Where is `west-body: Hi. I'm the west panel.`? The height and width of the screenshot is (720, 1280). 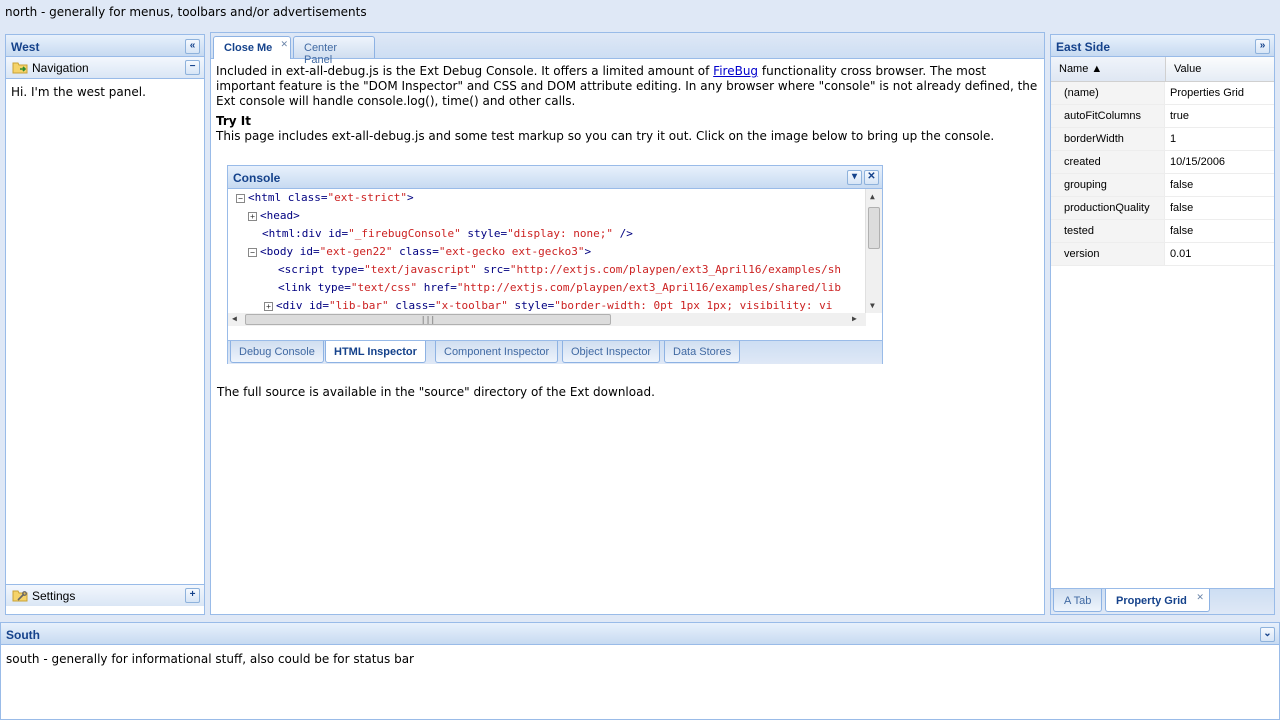 west-body: Hi. I'm the west panel. is located at coordinates (105, 331).